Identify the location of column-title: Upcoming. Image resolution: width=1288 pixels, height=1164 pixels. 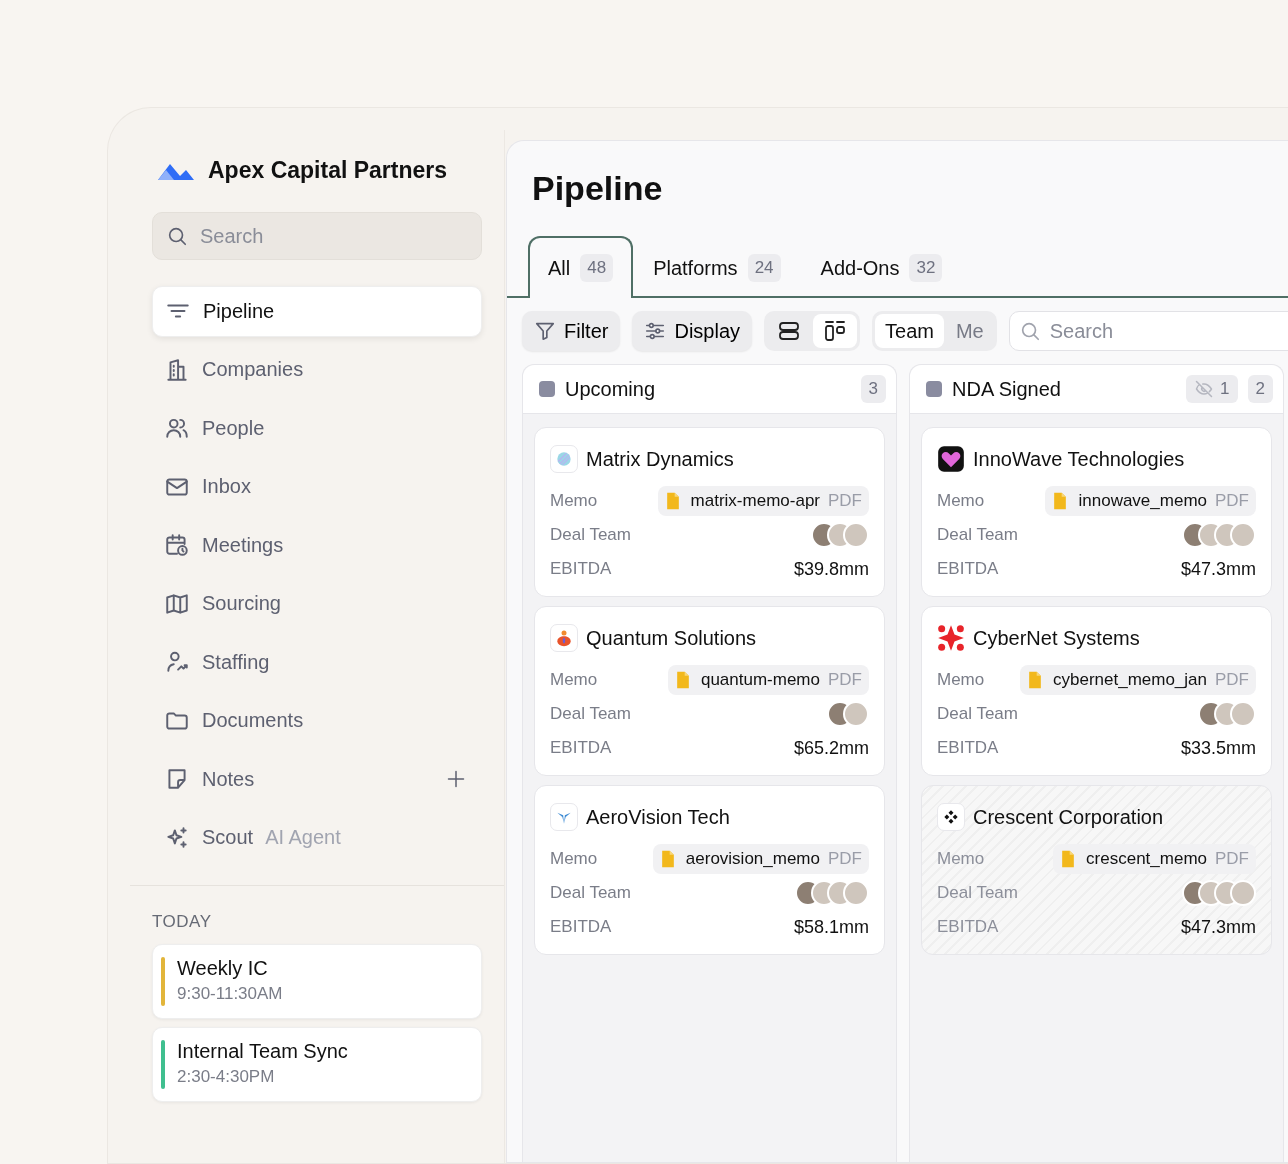
(611, 389).